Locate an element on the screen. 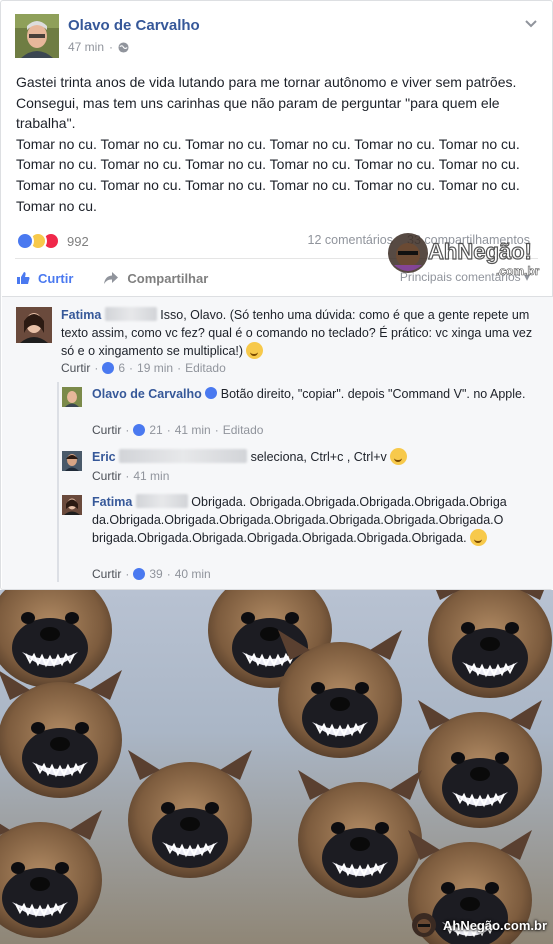  commenter-avatar is located at coordinates (34, 325).